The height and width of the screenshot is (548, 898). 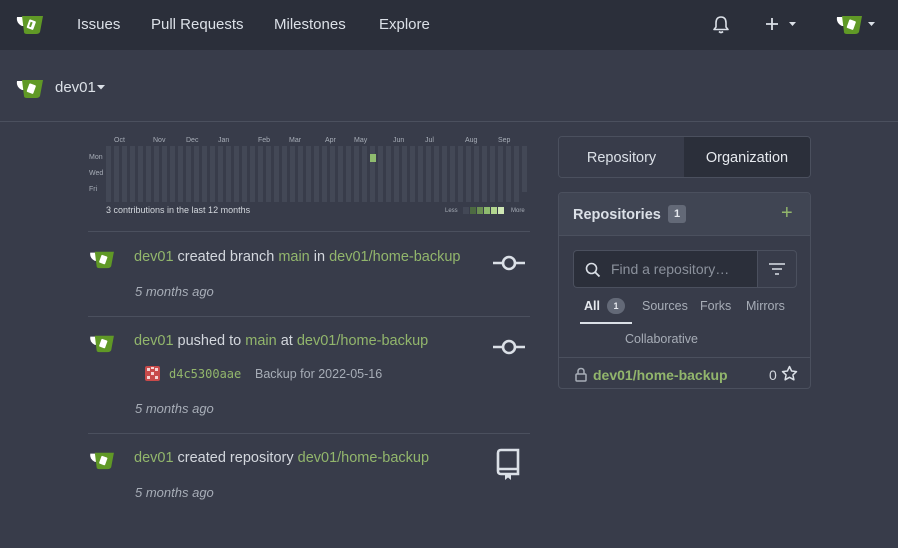 What do you see at coordinates (592, 306) in the screenshot?
I see `repo-tab-all: All` at bounding box center [592, 306].